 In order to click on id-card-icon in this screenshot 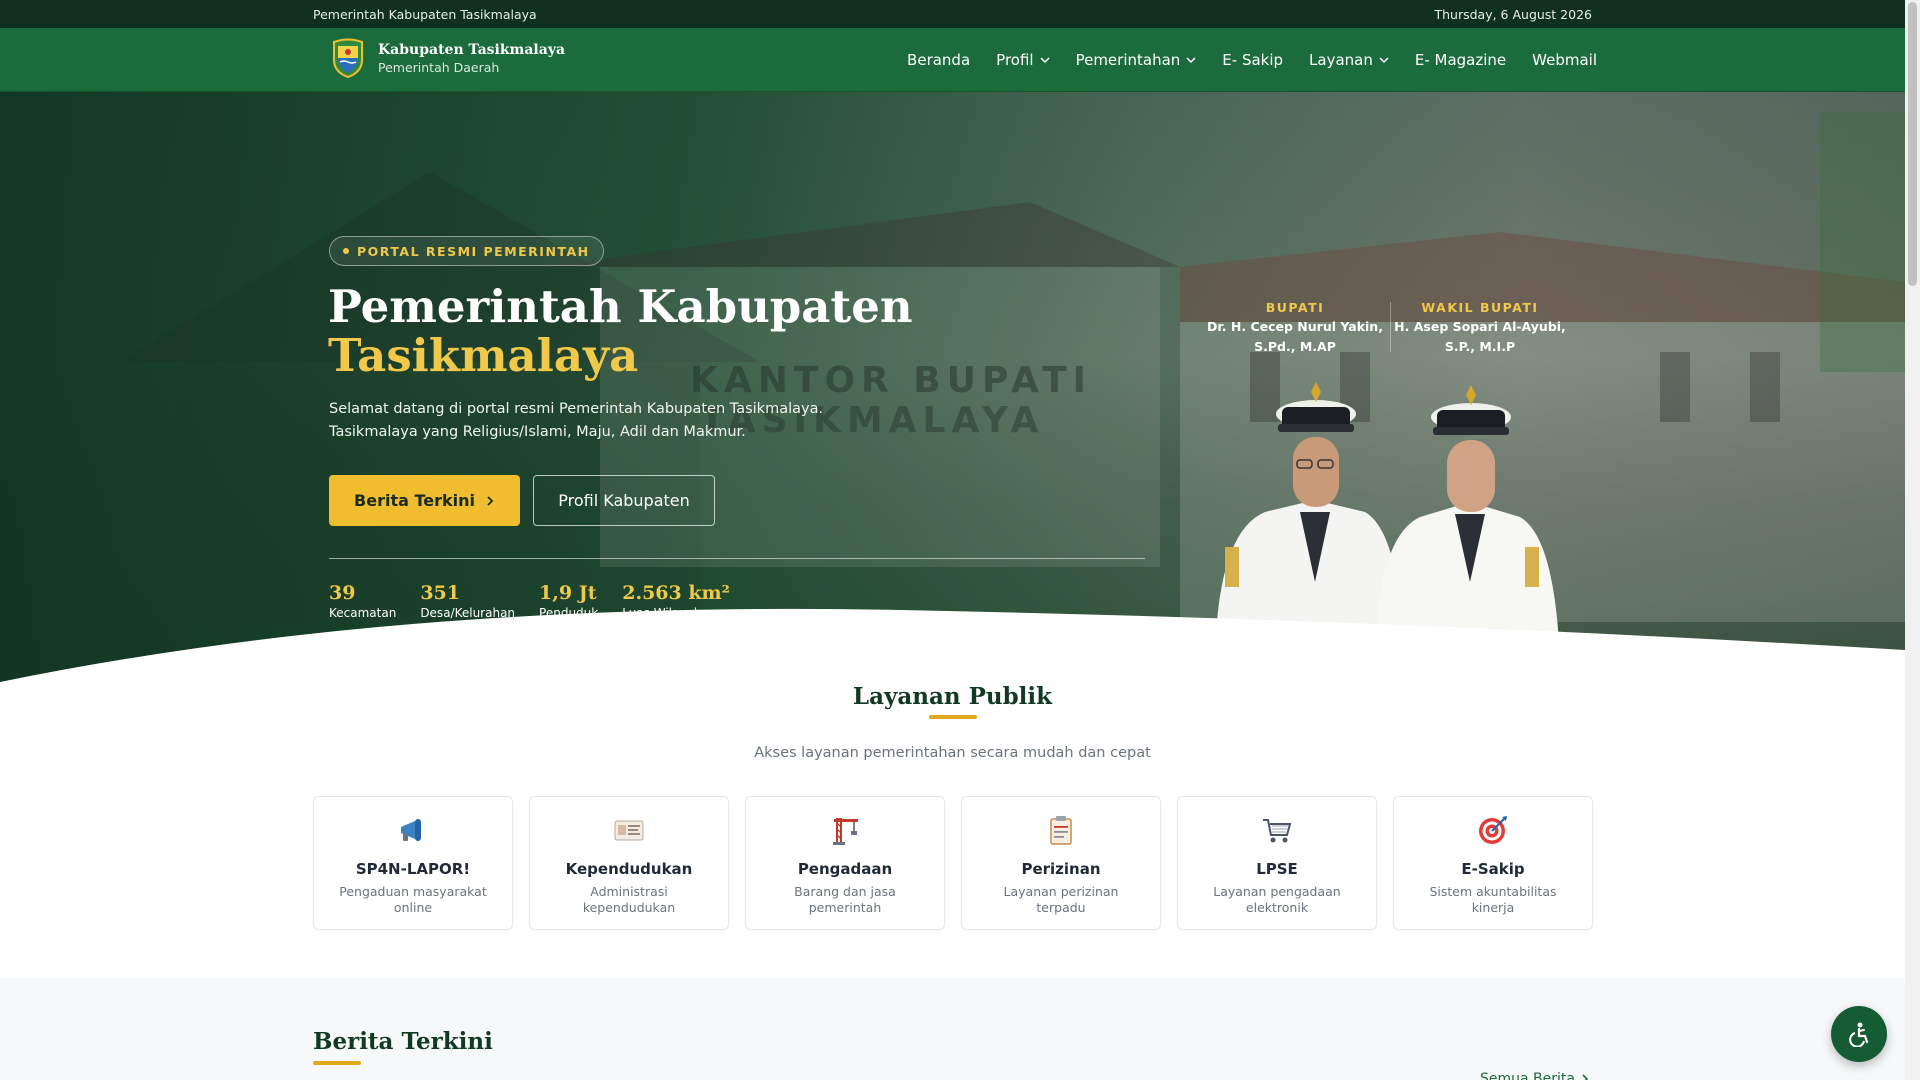, I will do `click(629, 830)`.